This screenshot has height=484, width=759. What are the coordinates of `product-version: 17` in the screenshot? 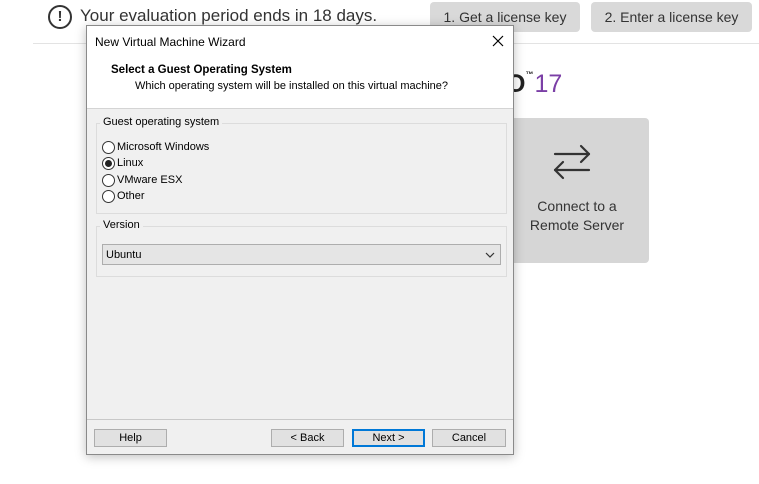 It's located at (548, 84).